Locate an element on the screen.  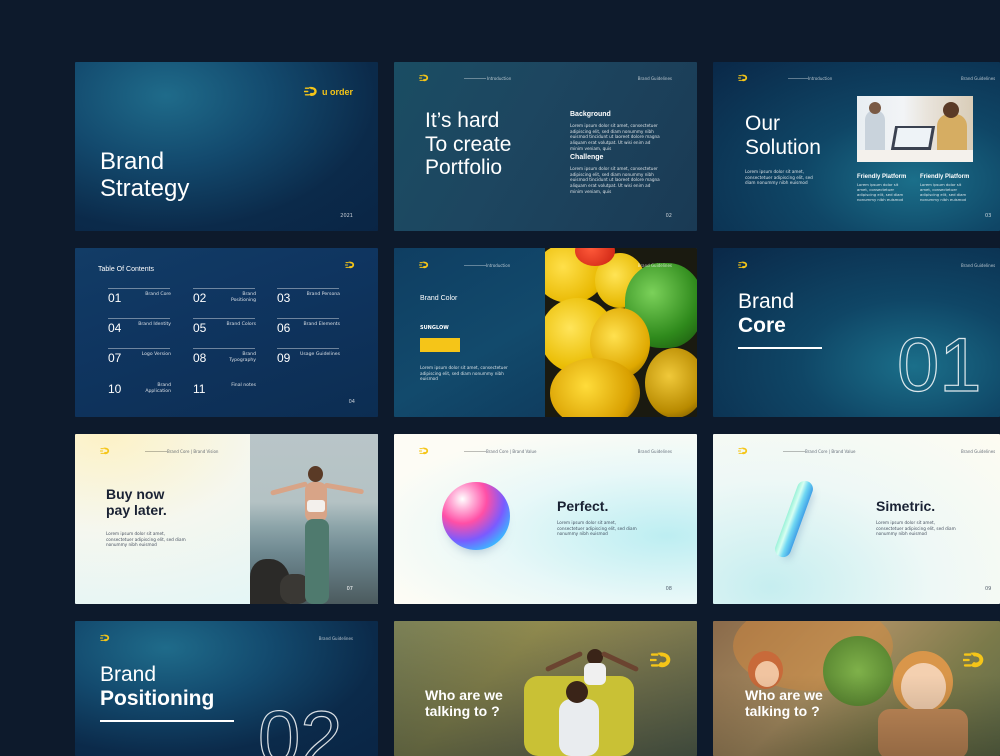
toc-item-label: Brand Application is located at coordinates (151, 389).